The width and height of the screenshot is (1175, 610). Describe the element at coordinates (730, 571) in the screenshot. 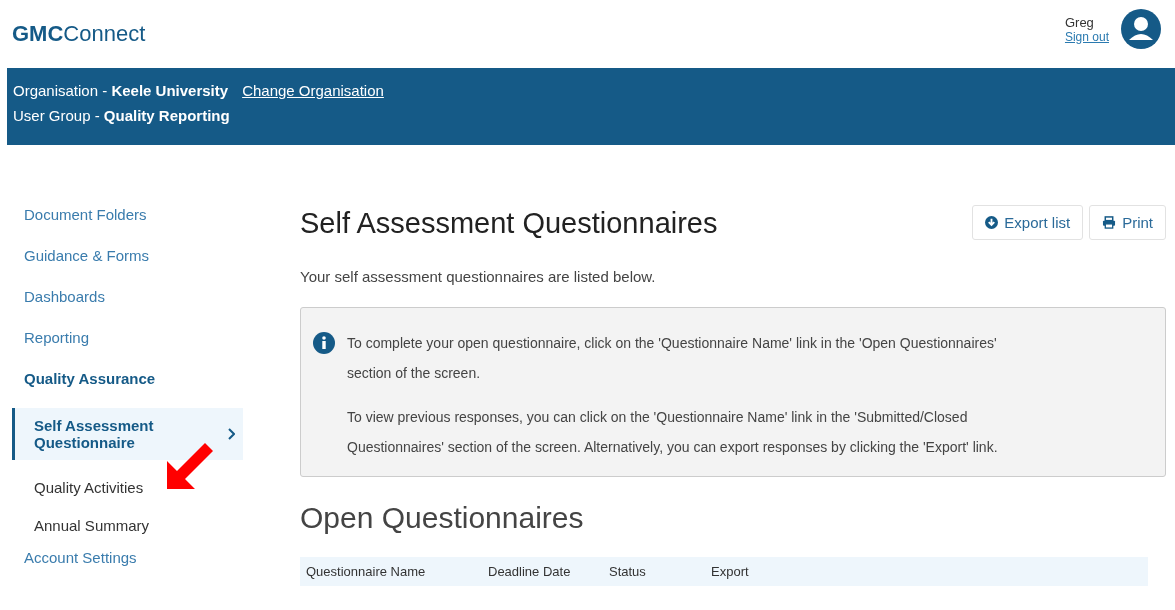

I see `column-header: Export` at that location.